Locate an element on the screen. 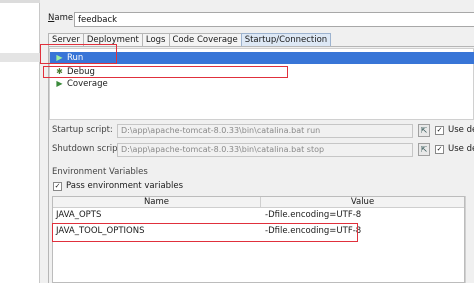 The height and width of the screenshot is (283, 474). startup-default-checkbox: ✓ is located at coordinates (439, 130).